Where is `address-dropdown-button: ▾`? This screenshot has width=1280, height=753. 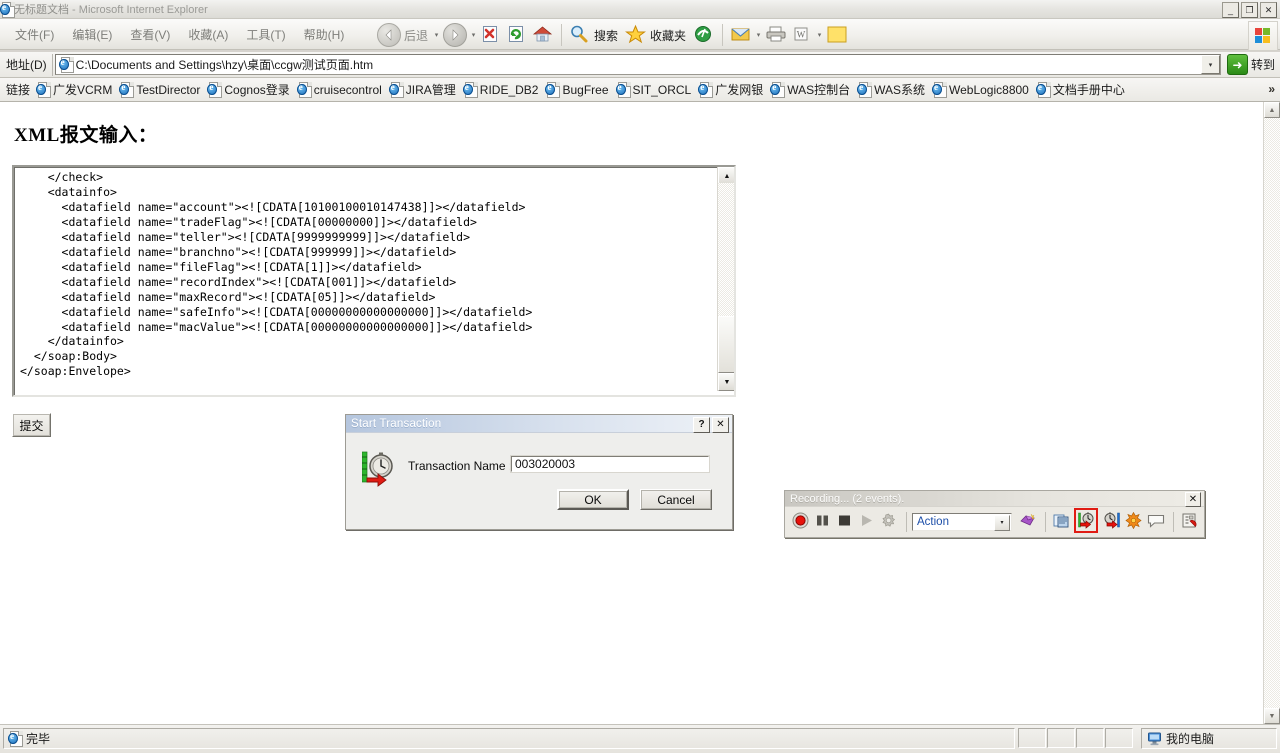
address-dropdown-button: ▾ is located at coordinates (1210, 64).